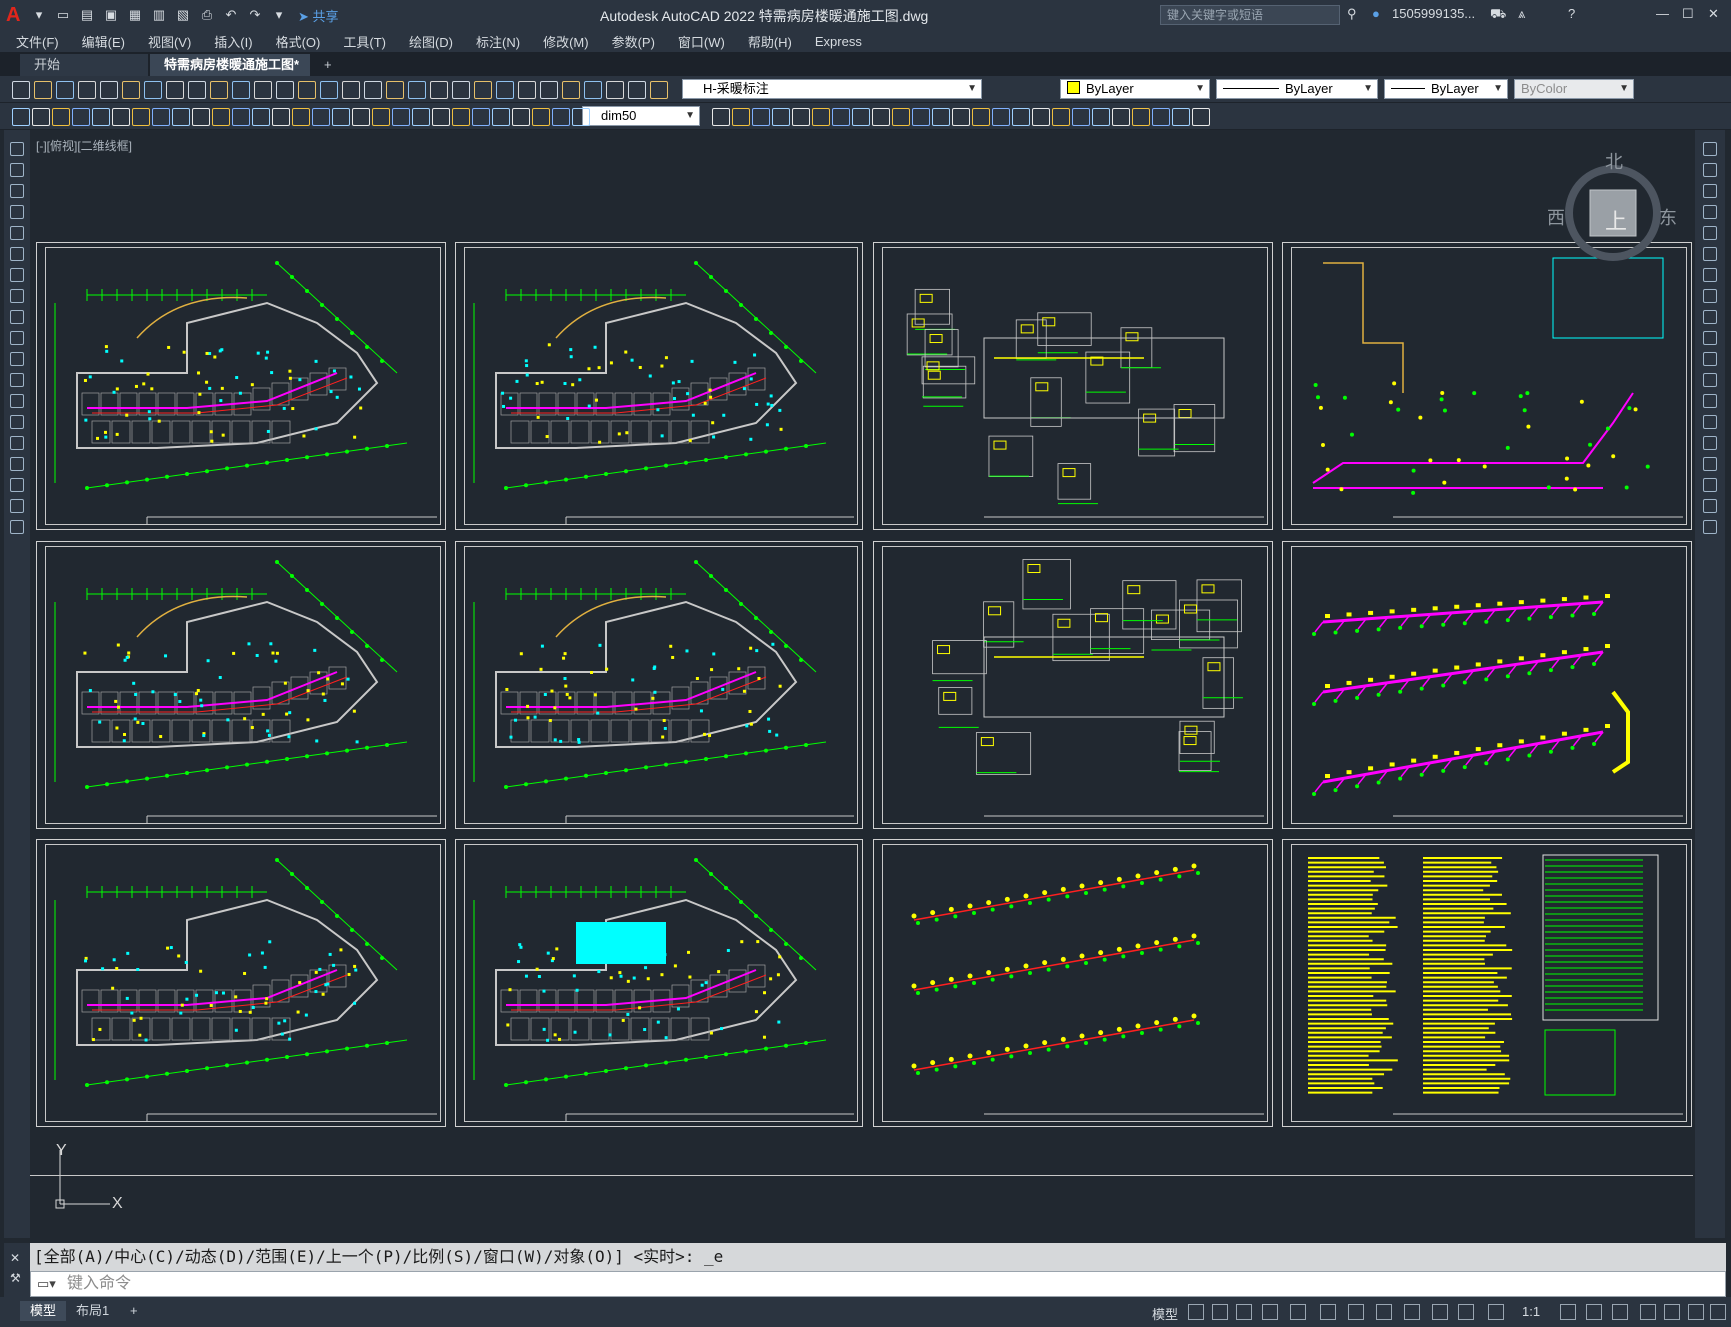 The width and height of the screenshot is (1731, 1327). Describe the element at coordinates (1574, 89) in the screenshot. I see `plotstyle-dropdown: ByColor ▼` at that location.